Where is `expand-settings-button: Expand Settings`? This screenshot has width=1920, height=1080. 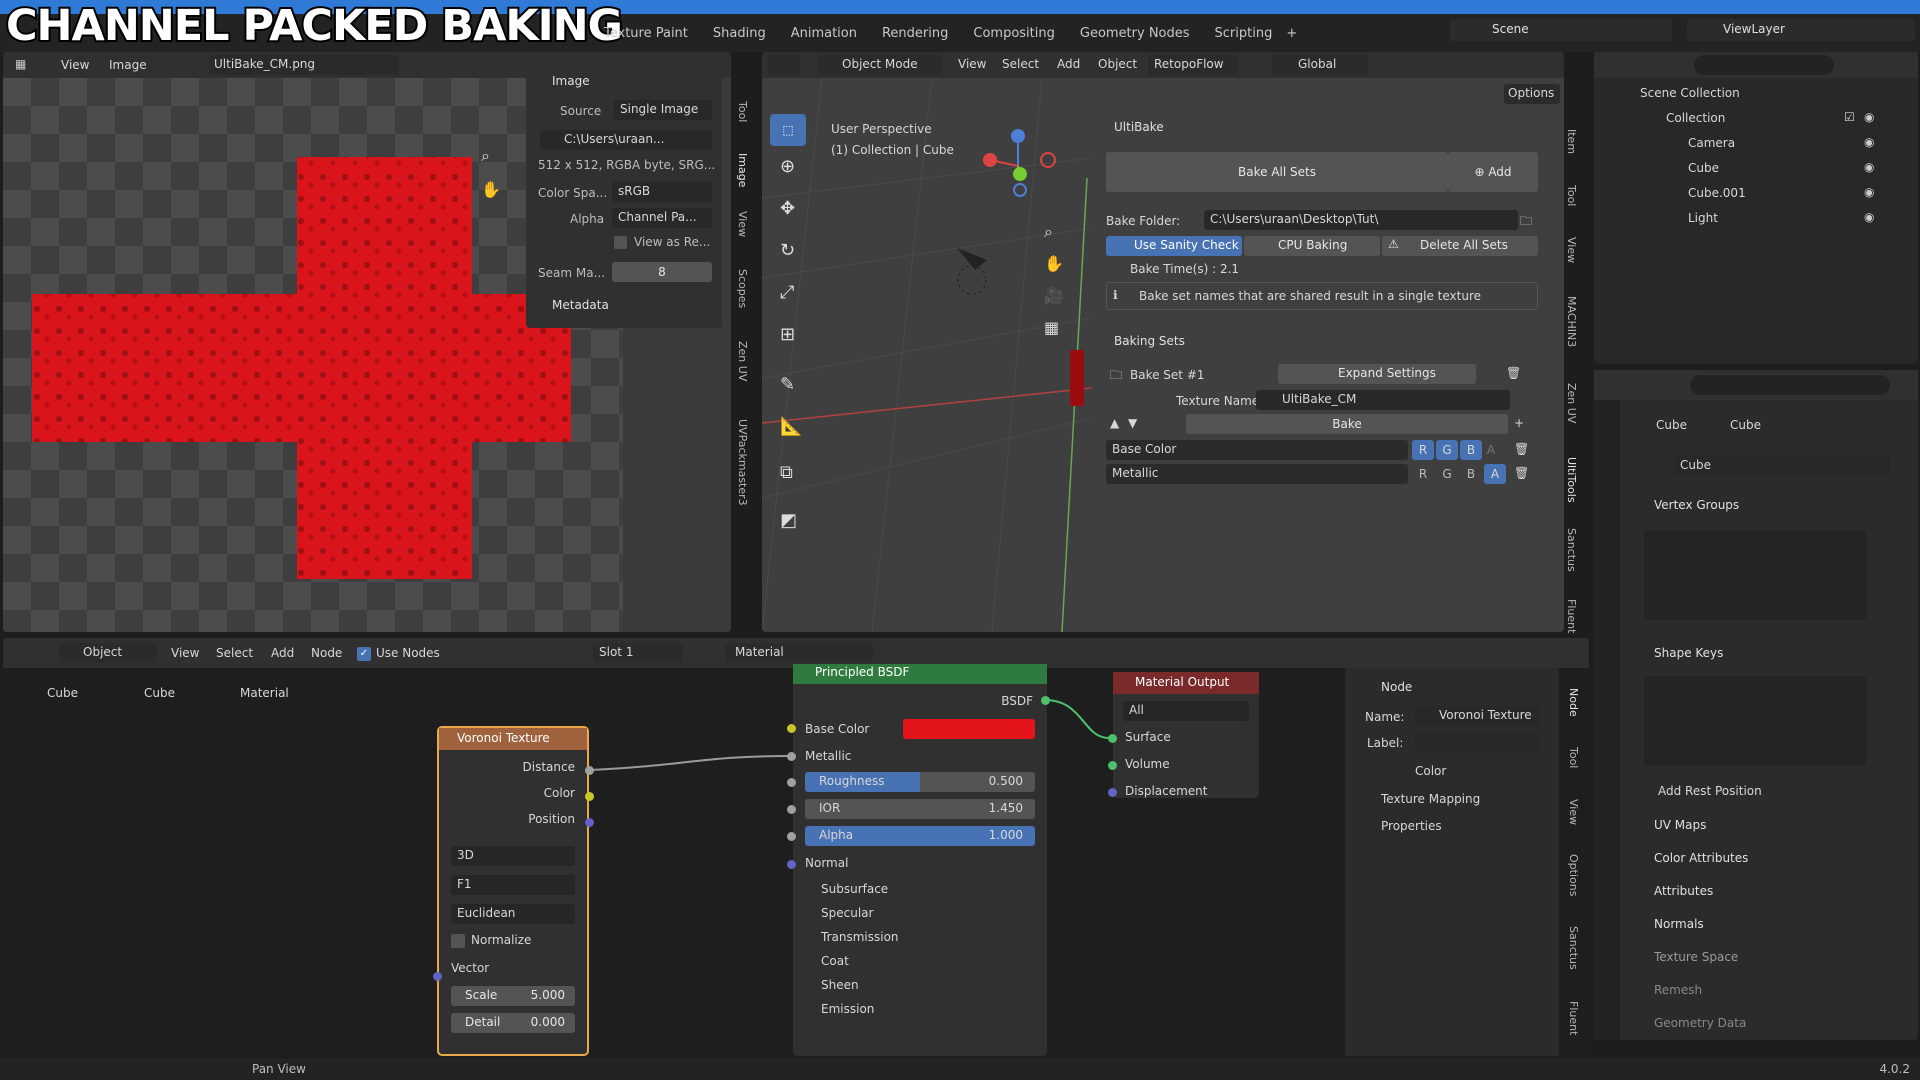 expand-settings-button: Expand Settings is located at coordinates (1377, 374).